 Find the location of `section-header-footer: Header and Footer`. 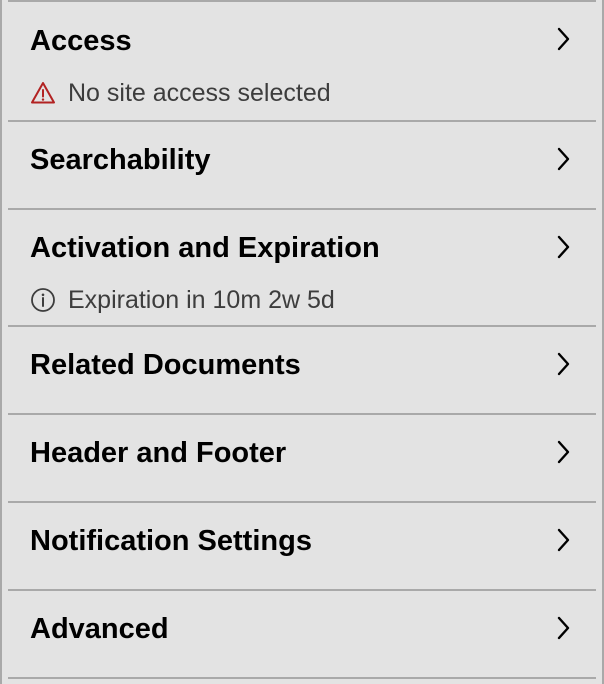

section-header-footer: Header and Footer is located at coordinates (302, 459).